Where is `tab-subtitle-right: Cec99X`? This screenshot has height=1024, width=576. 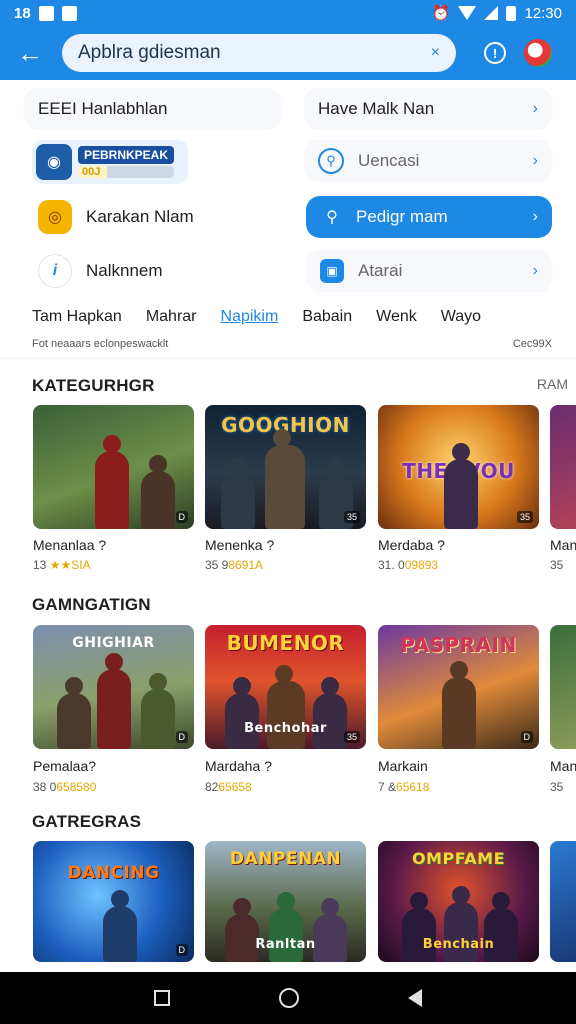
tab-subtitle-right: Cec99X is located at coordinates (532, 344).